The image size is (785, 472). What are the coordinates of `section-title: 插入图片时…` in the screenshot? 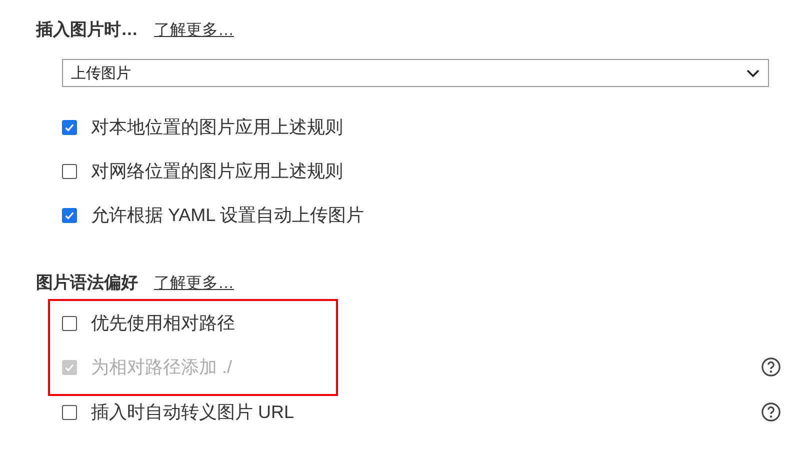 It's located at (87, 30).